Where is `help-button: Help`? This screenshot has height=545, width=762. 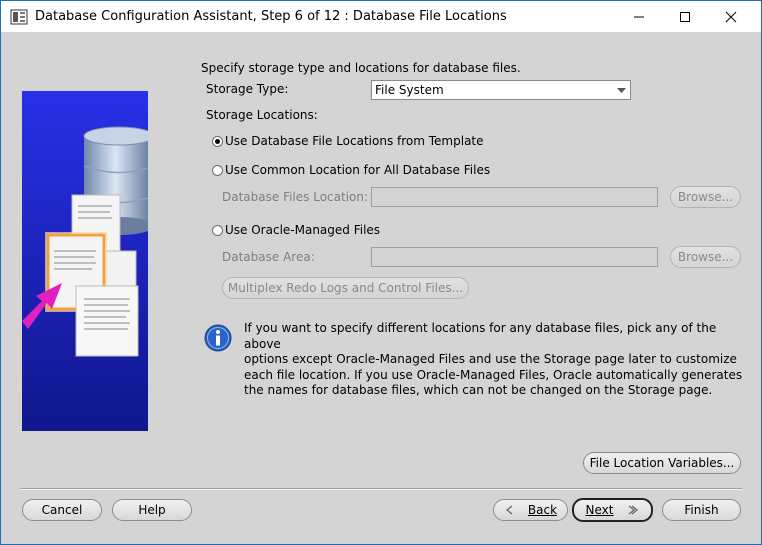
help-button: Help is located at coordinates (152, 510).